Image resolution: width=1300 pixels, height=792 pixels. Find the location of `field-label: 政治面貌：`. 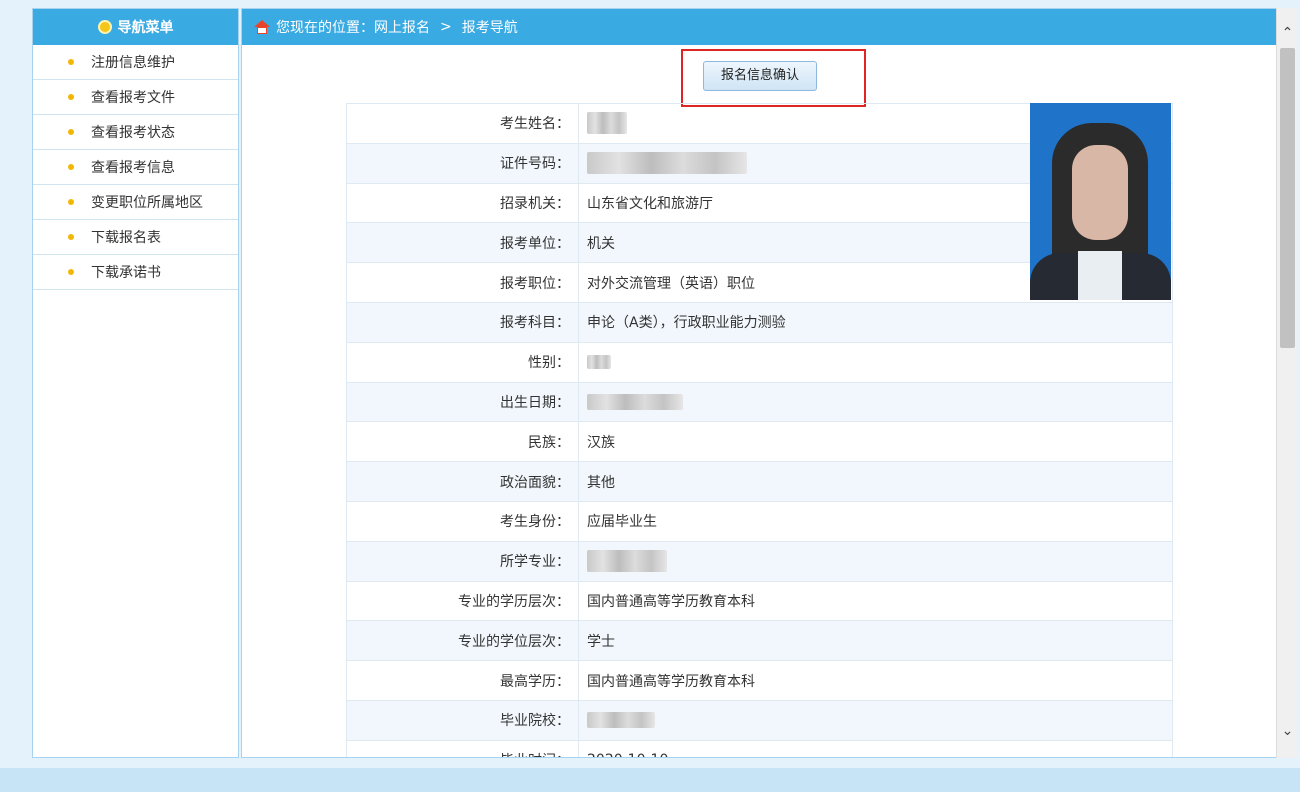

field-label: 政治面貌： is located at coordinates (462, 481).